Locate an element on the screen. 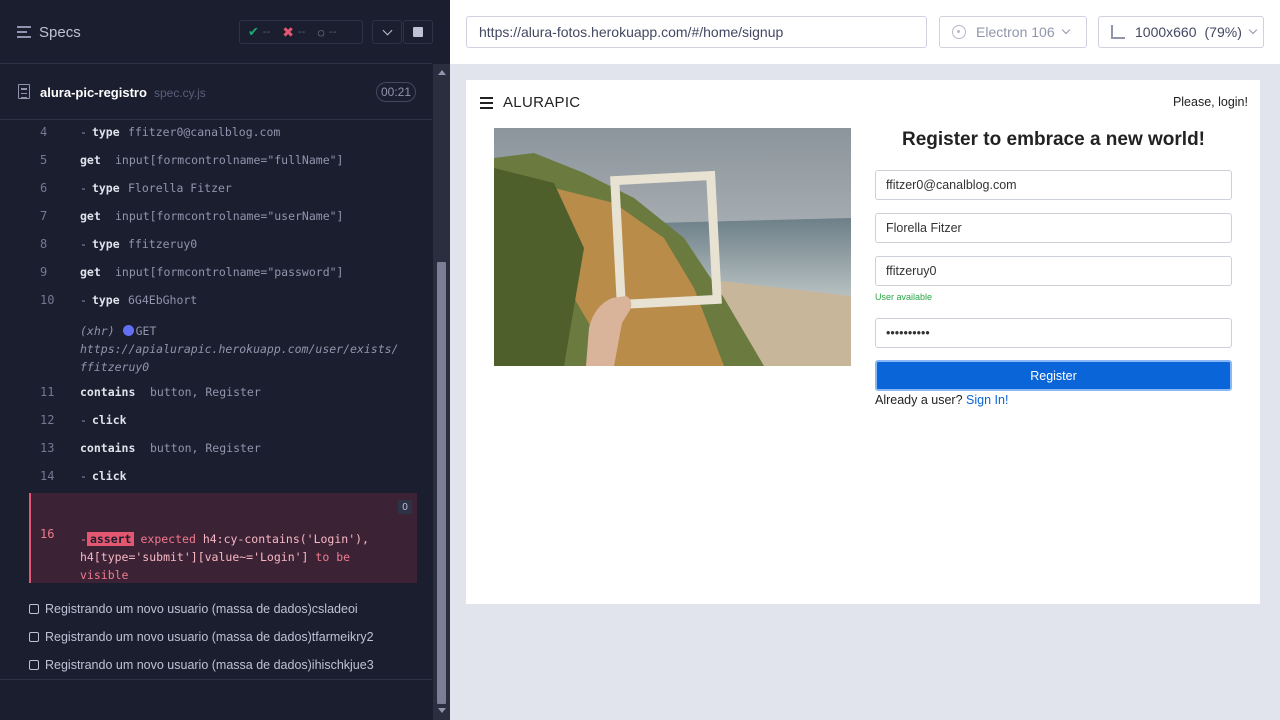  username-field: ffitzeruy0 is located at coordinates (1053, 271).